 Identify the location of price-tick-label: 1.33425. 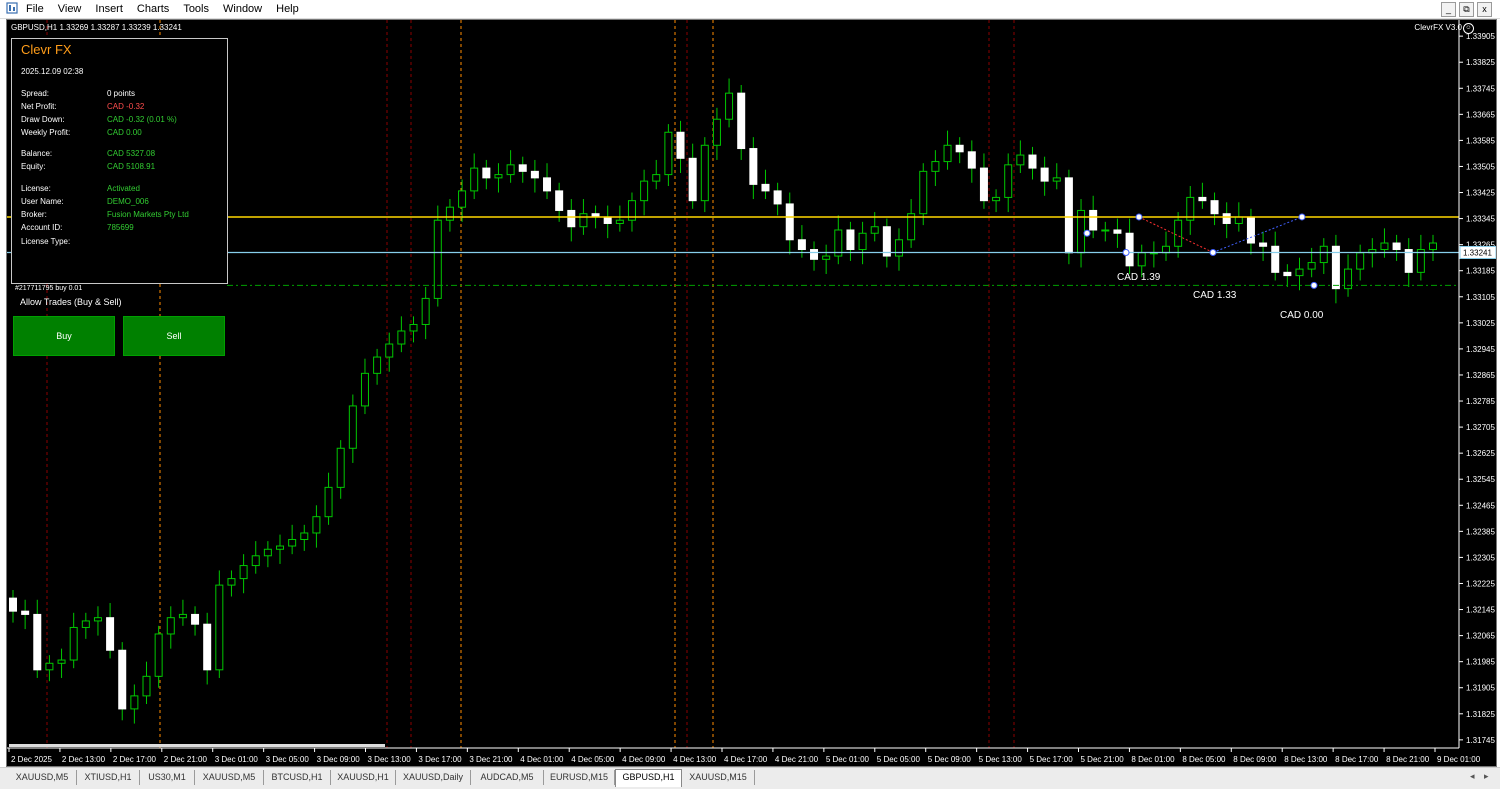
(1480, 193).